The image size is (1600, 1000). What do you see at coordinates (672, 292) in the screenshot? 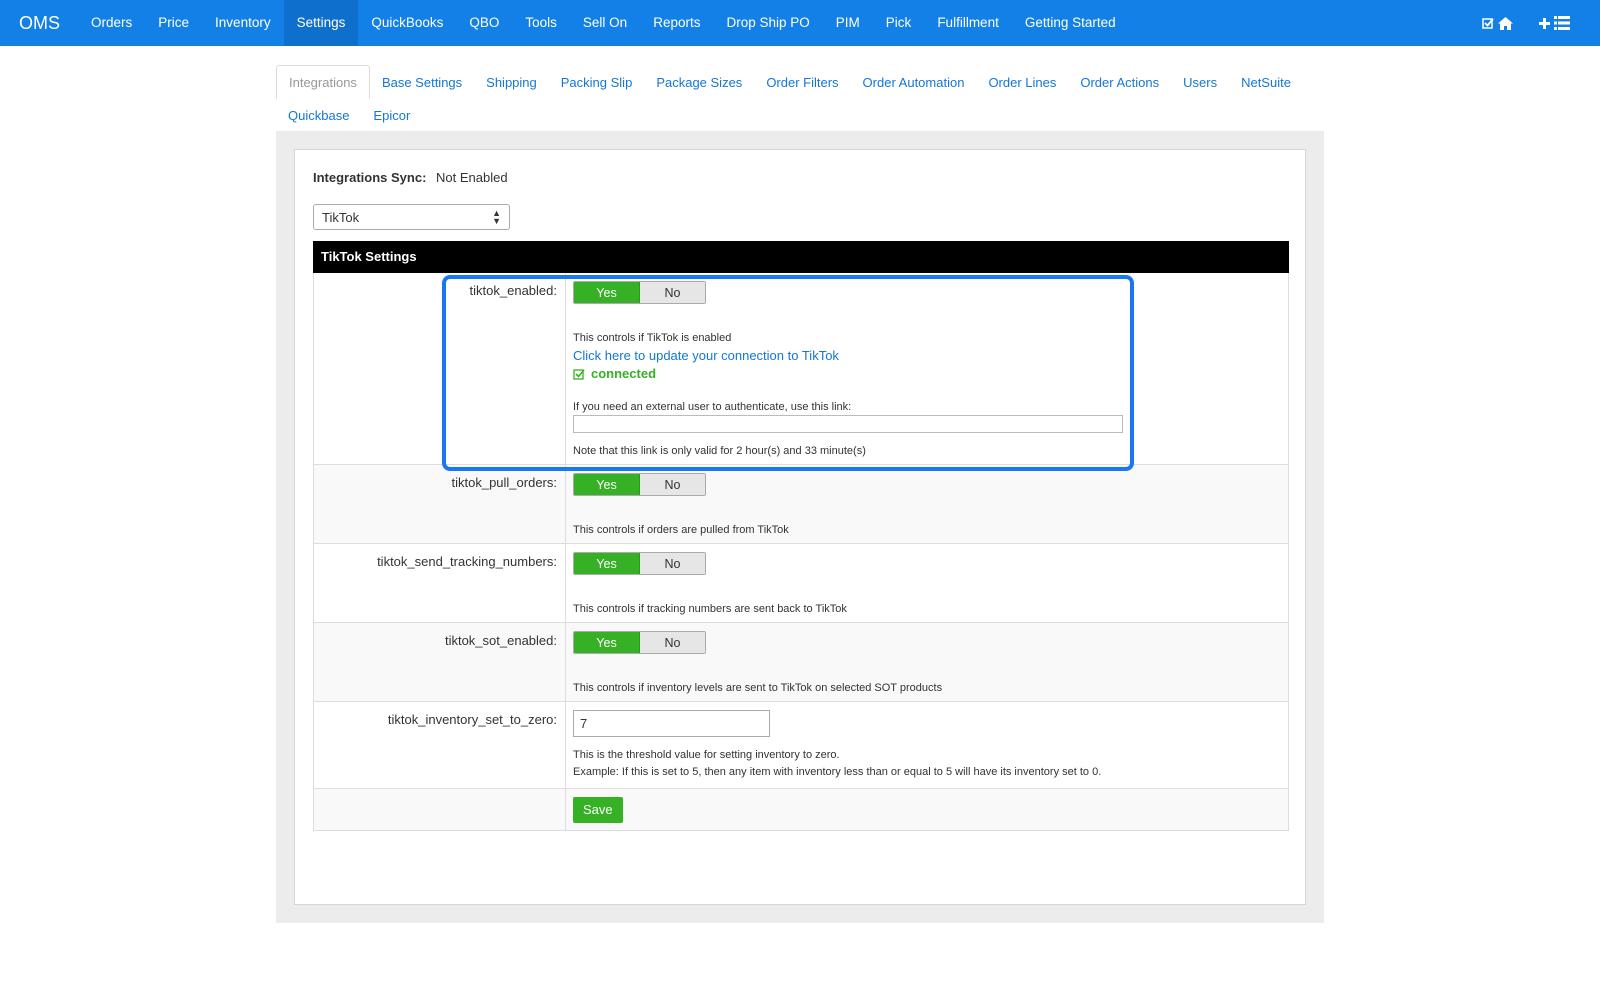
I see `enabled-no-button: No` at bounding box center [672, 292].